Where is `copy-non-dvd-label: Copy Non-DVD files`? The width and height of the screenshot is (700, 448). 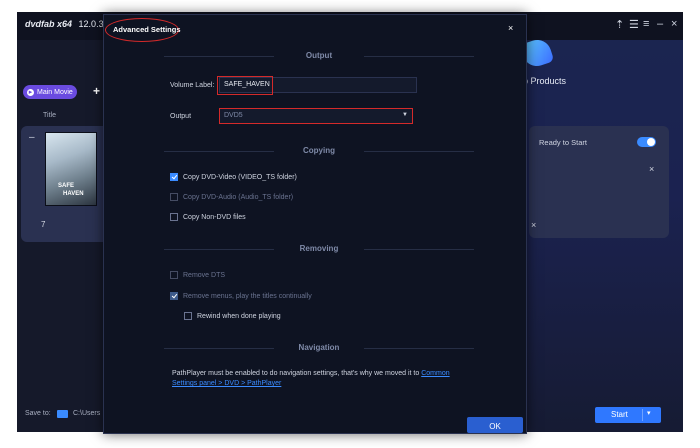 copy-non-dvd-label: Copy Non-DVD files is located at coordinates (214, 217).